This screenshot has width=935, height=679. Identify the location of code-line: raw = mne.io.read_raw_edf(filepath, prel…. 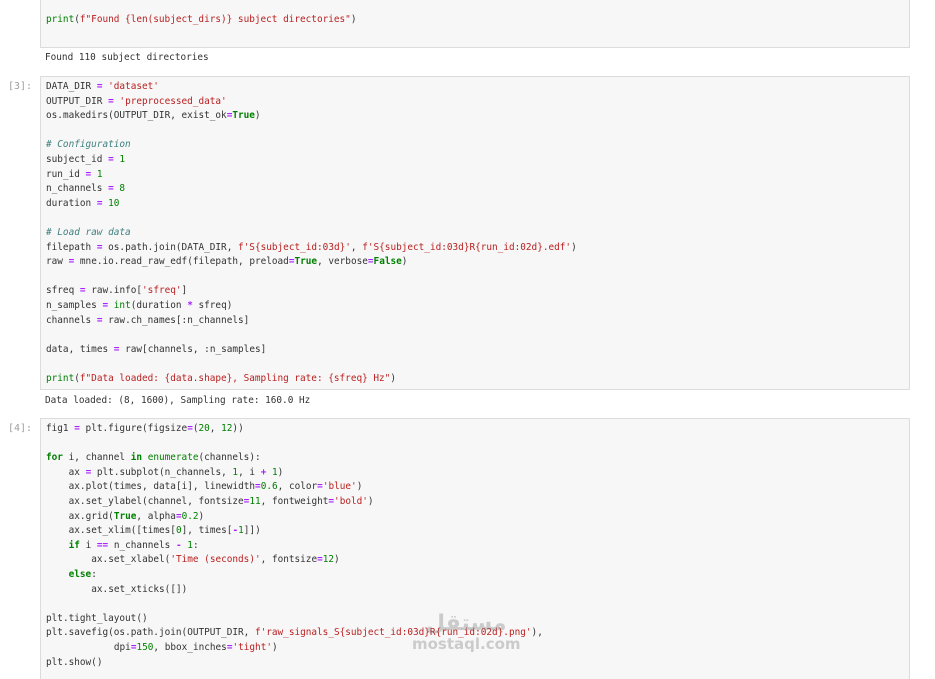
(227, 262).